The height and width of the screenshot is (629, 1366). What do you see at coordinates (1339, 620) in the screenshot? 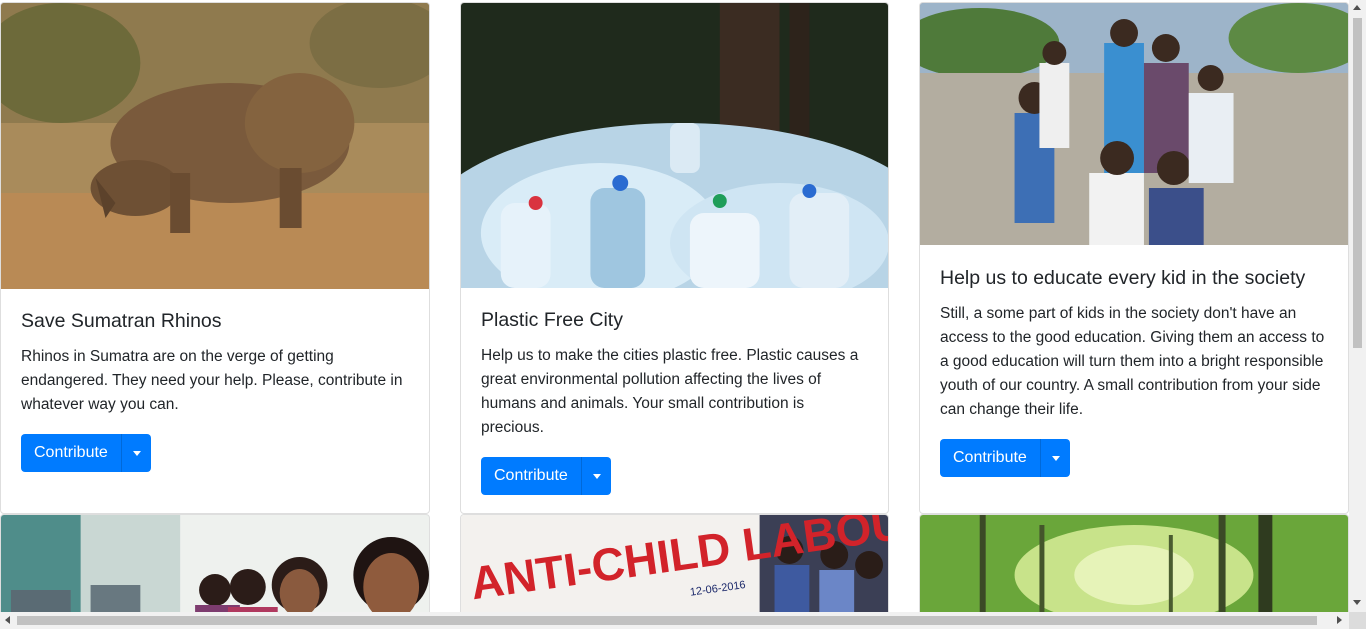
I see `scroll-right-icon` at bounding box center [1339, 620].